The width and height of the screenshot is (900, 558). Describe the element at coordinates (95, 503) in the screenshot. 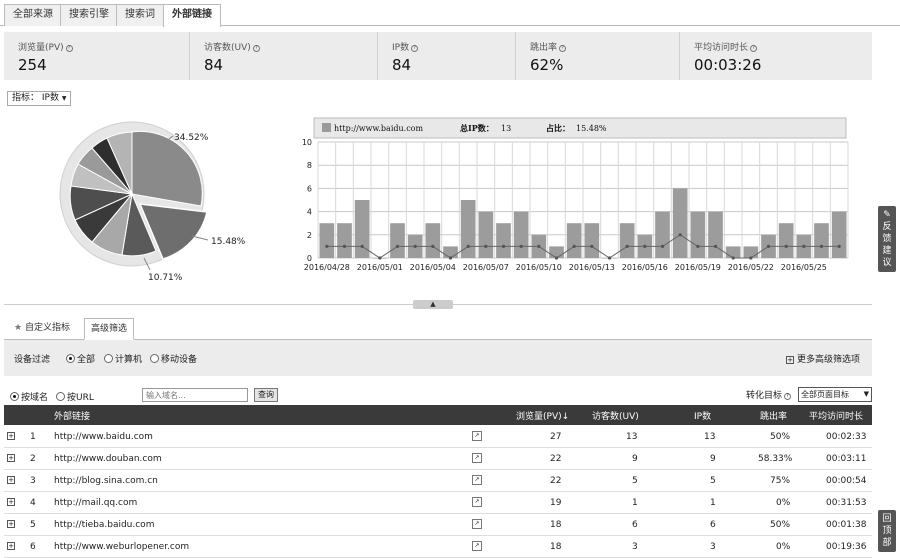

I see `row-url: http://mail.qq.com` at that location.